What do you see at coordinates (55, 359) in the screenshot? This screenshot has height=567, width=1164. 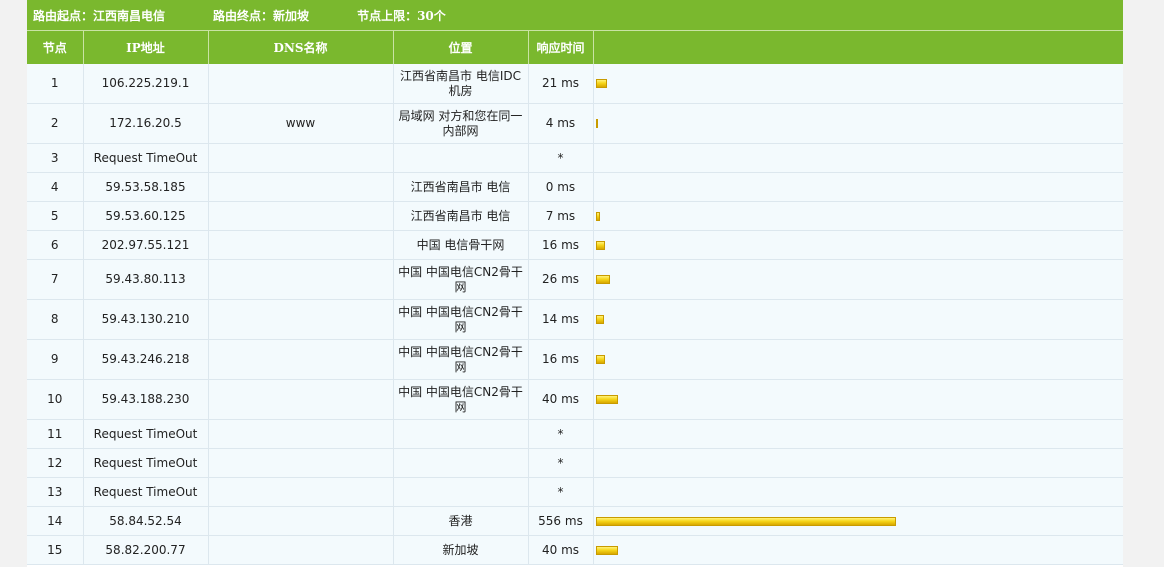 I see `hop-cell: 9` at bounding box center [55, 359].